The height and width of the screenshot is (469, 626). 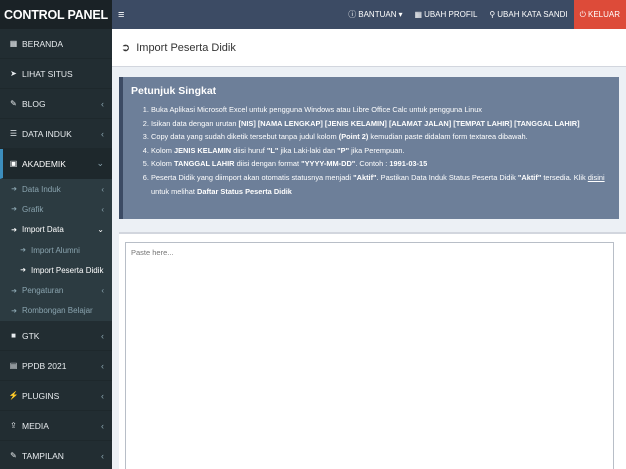 What do you see at coordinates (343, 150) in the screenshot?
I see `step-bold: "P"` at bounding box center [343, 150].